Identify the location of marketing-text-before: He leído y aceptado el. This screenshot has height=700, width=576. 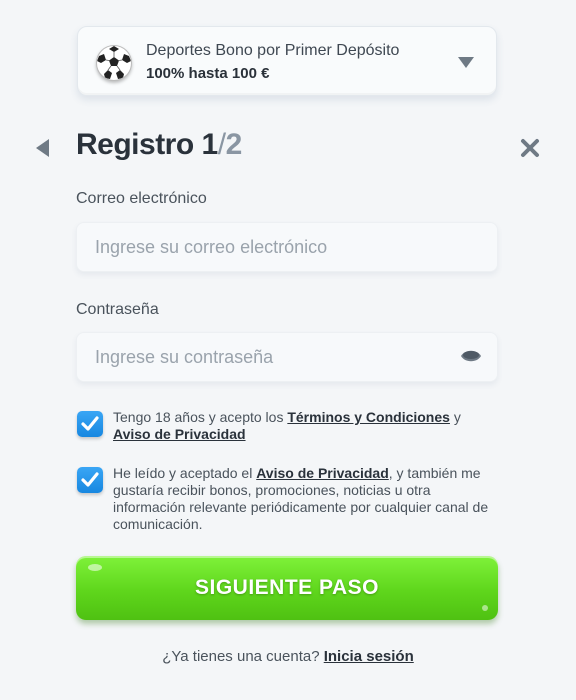
(185, 473).